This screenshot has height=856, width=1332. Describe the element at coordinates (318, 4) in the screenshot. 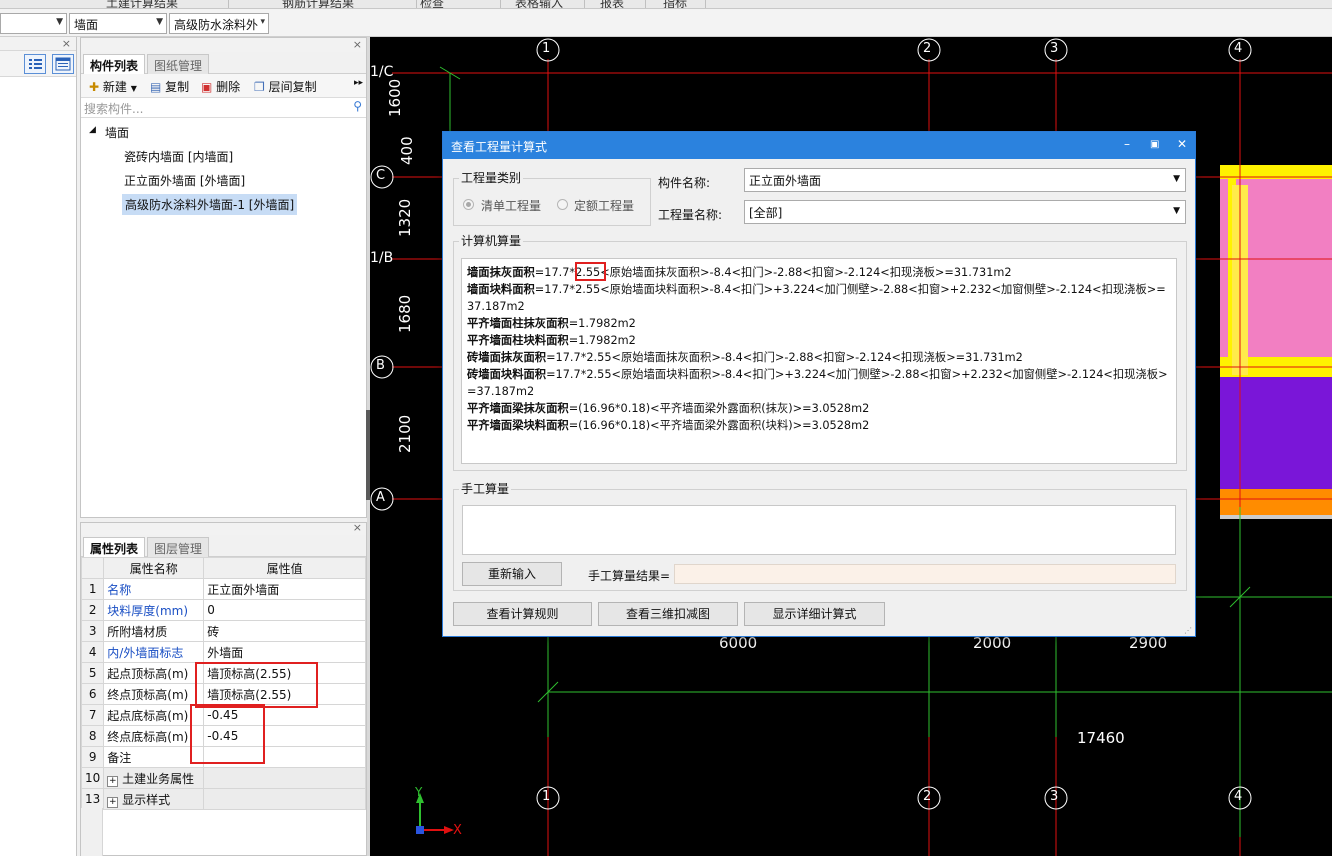

I see `menu-item-rebar-result: 钢筋计算结果` at that location.